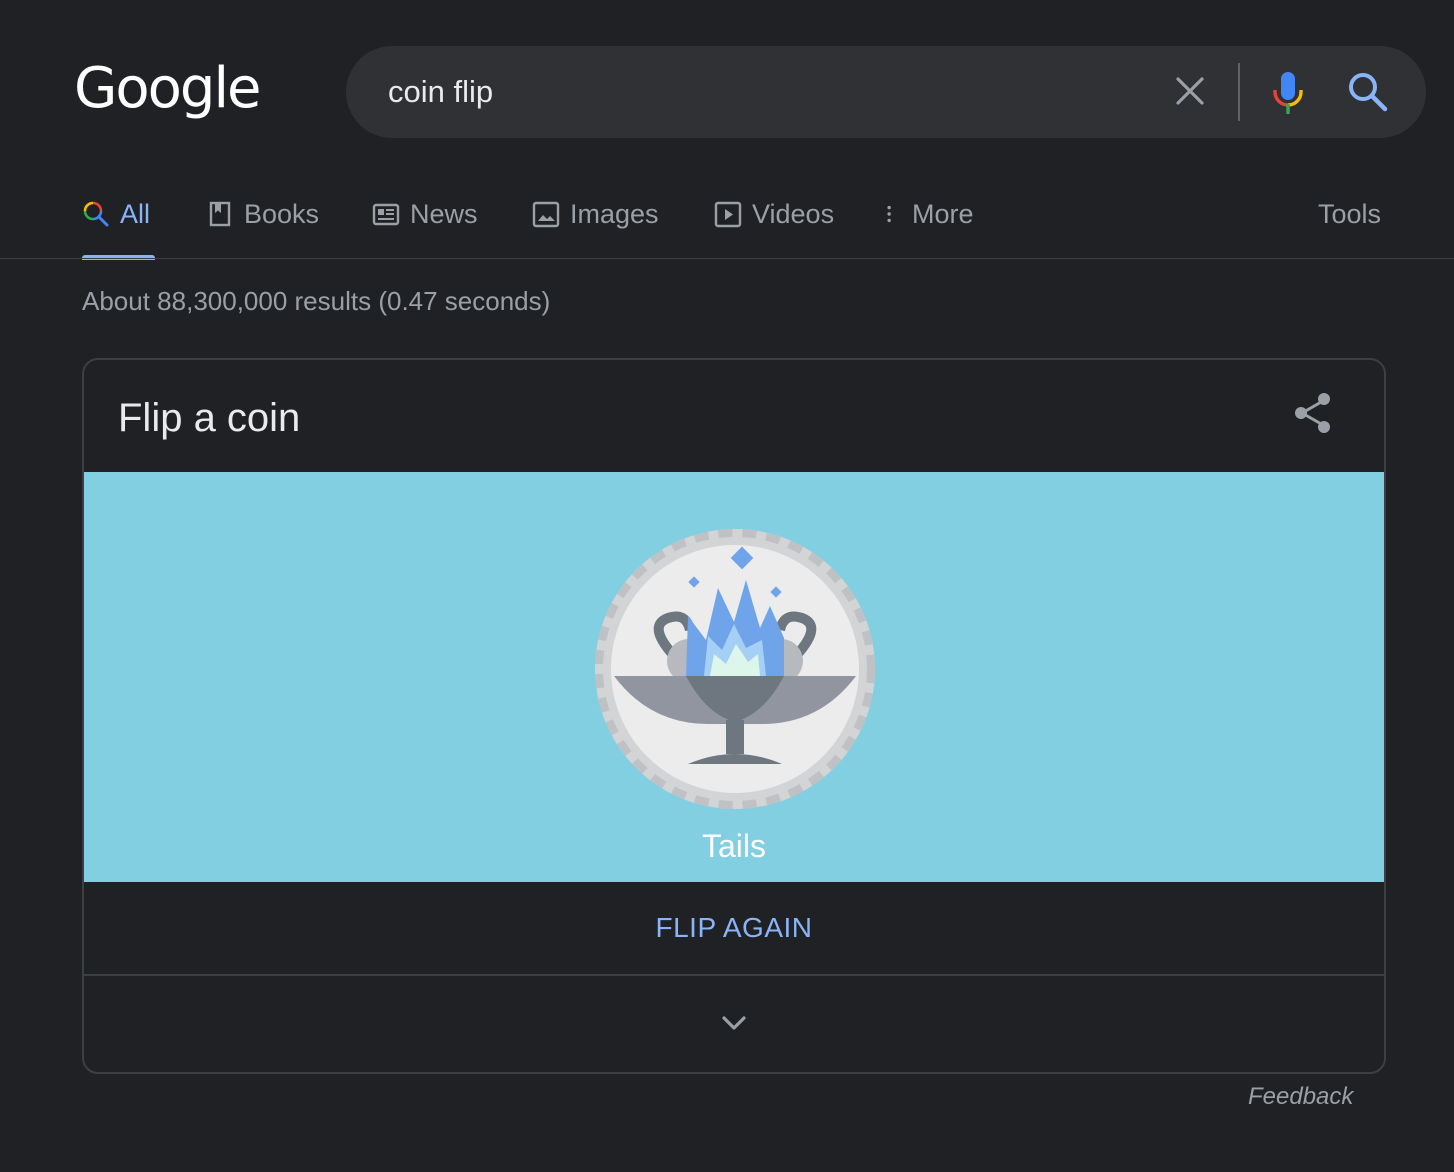  Describe the element at coordinates (316, 301) in the screenshot. I see `results-stats: About 88,300,000 results (0.47 seconds)` at that location.